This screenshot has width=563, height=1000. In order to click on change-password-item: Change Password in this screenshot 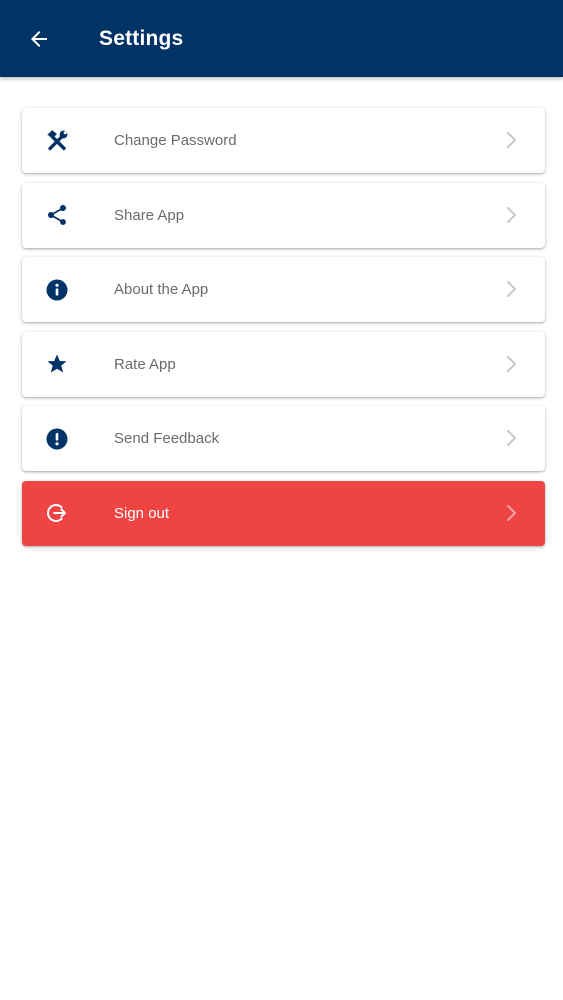, I will do `click(283, 140)`.